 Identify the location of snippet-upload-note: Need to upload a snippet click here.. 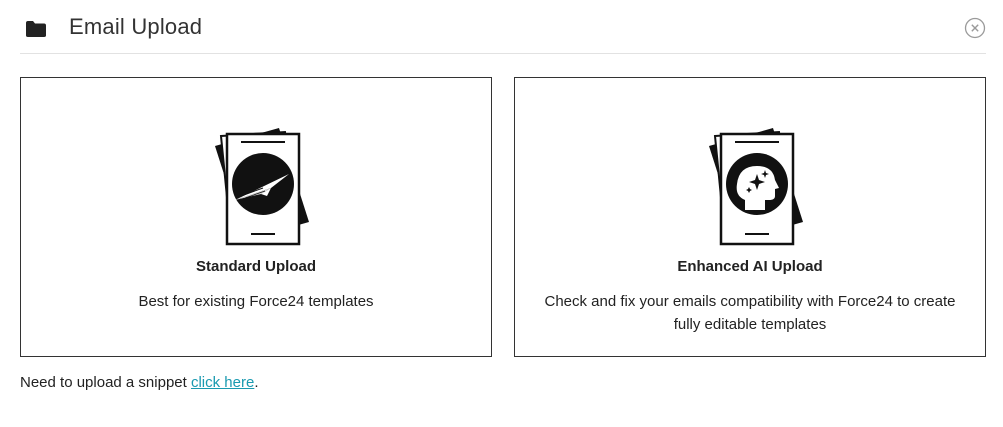
(139, 382).